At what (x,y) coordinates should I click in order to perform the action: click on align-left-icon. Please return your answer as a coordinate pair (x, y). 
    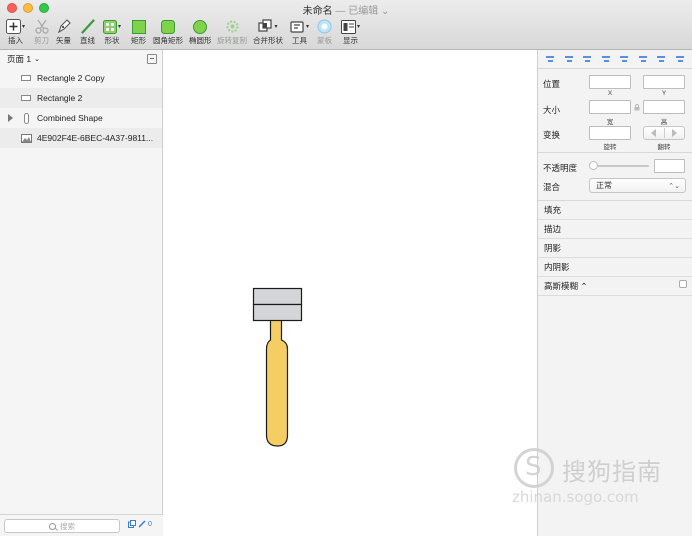
    Looking at the image, I should click on (587, 59).